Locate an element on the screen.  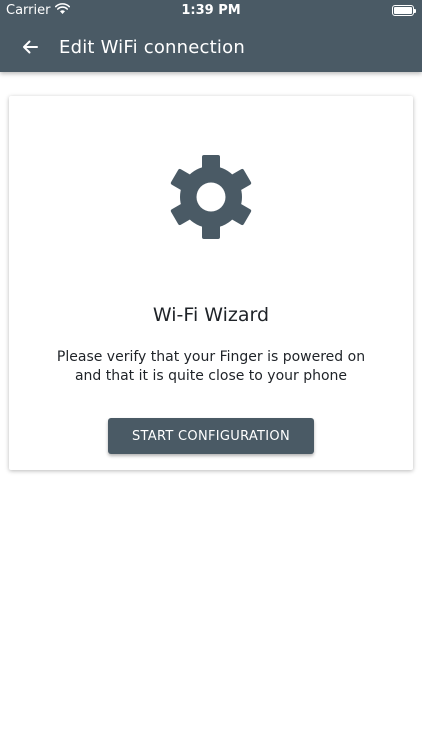
status-bar: Carrier 1:39 PM is located at coordinates (211, 11).